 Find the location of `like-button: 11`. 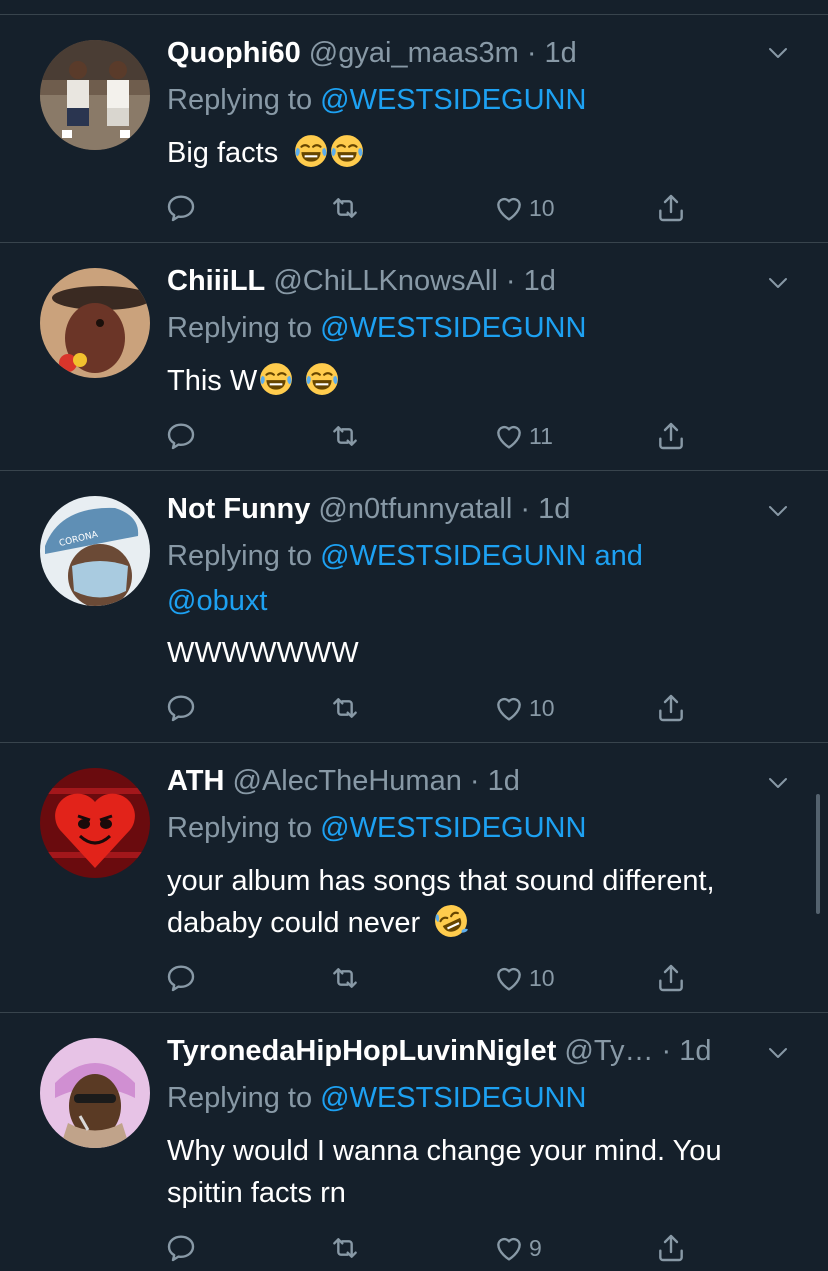

like-button: 11 is located at coordinates (523, 436).